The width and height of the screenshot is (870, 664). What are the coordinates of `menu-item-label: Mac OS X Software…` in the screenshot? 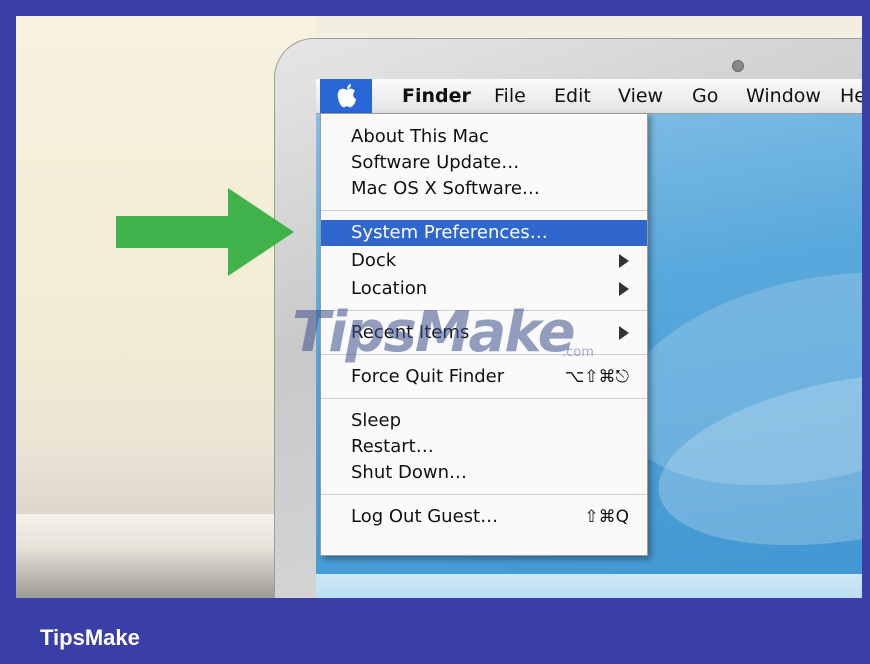 It's located at (445, 188).